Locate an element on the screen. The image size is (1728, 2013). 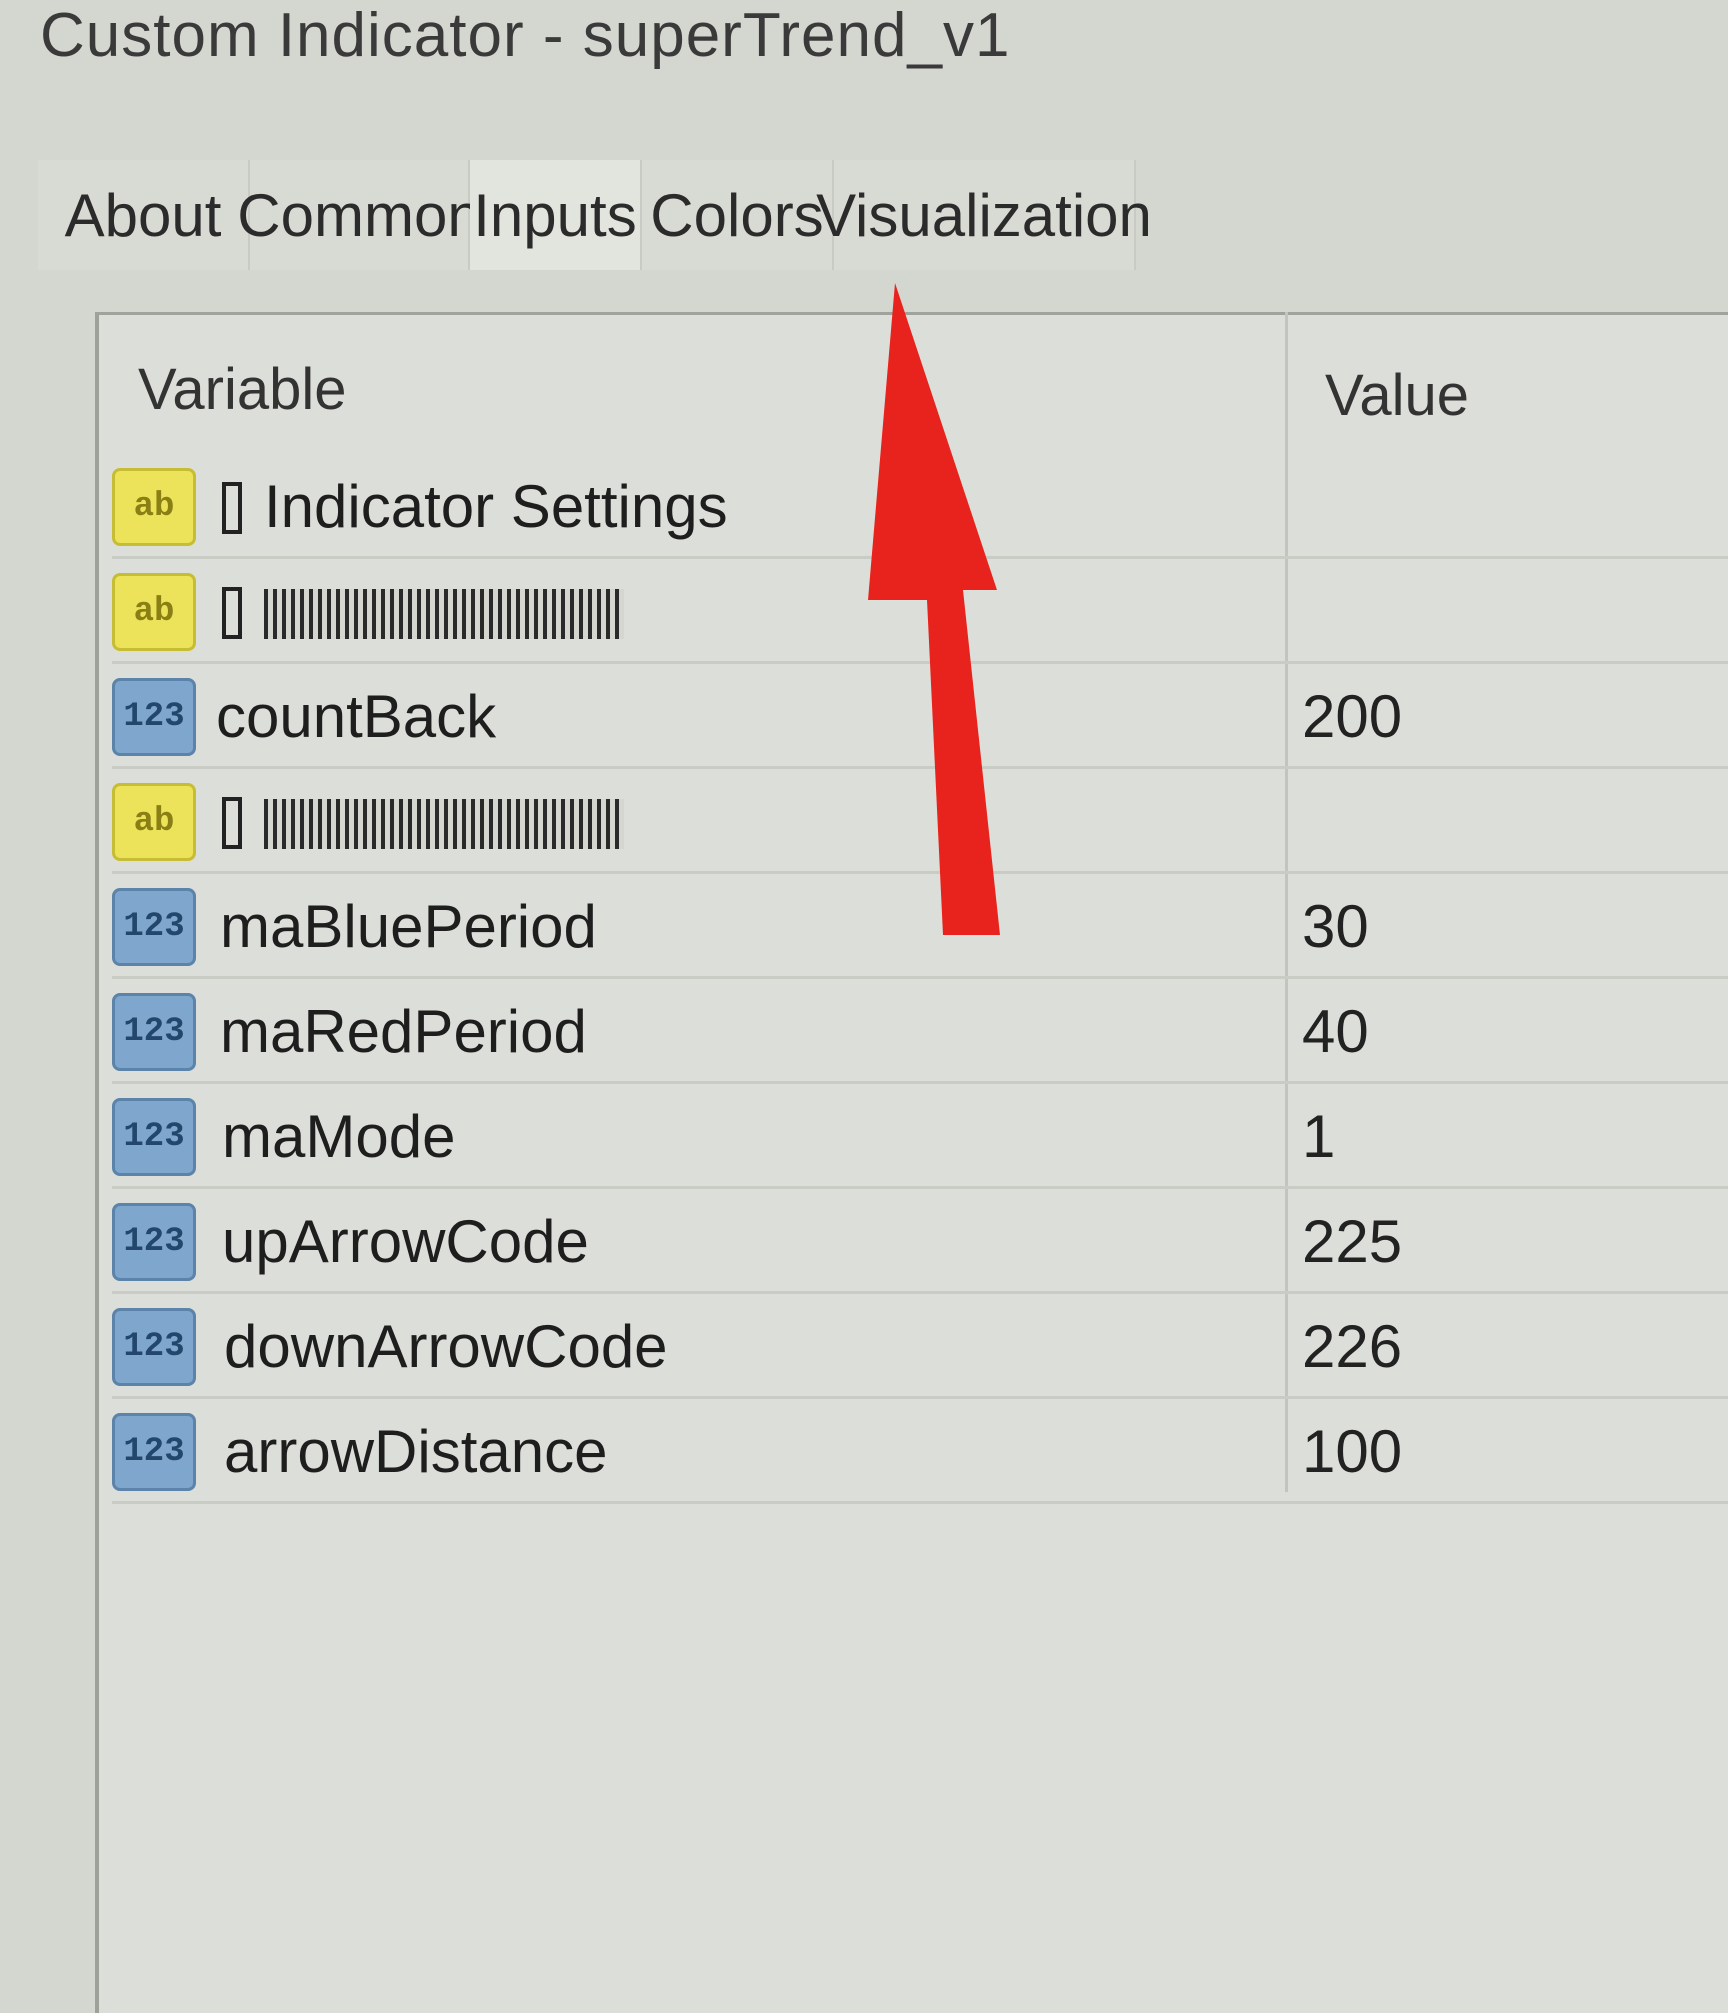
variable-value: 226 is located at coordinates (1352, 1346).